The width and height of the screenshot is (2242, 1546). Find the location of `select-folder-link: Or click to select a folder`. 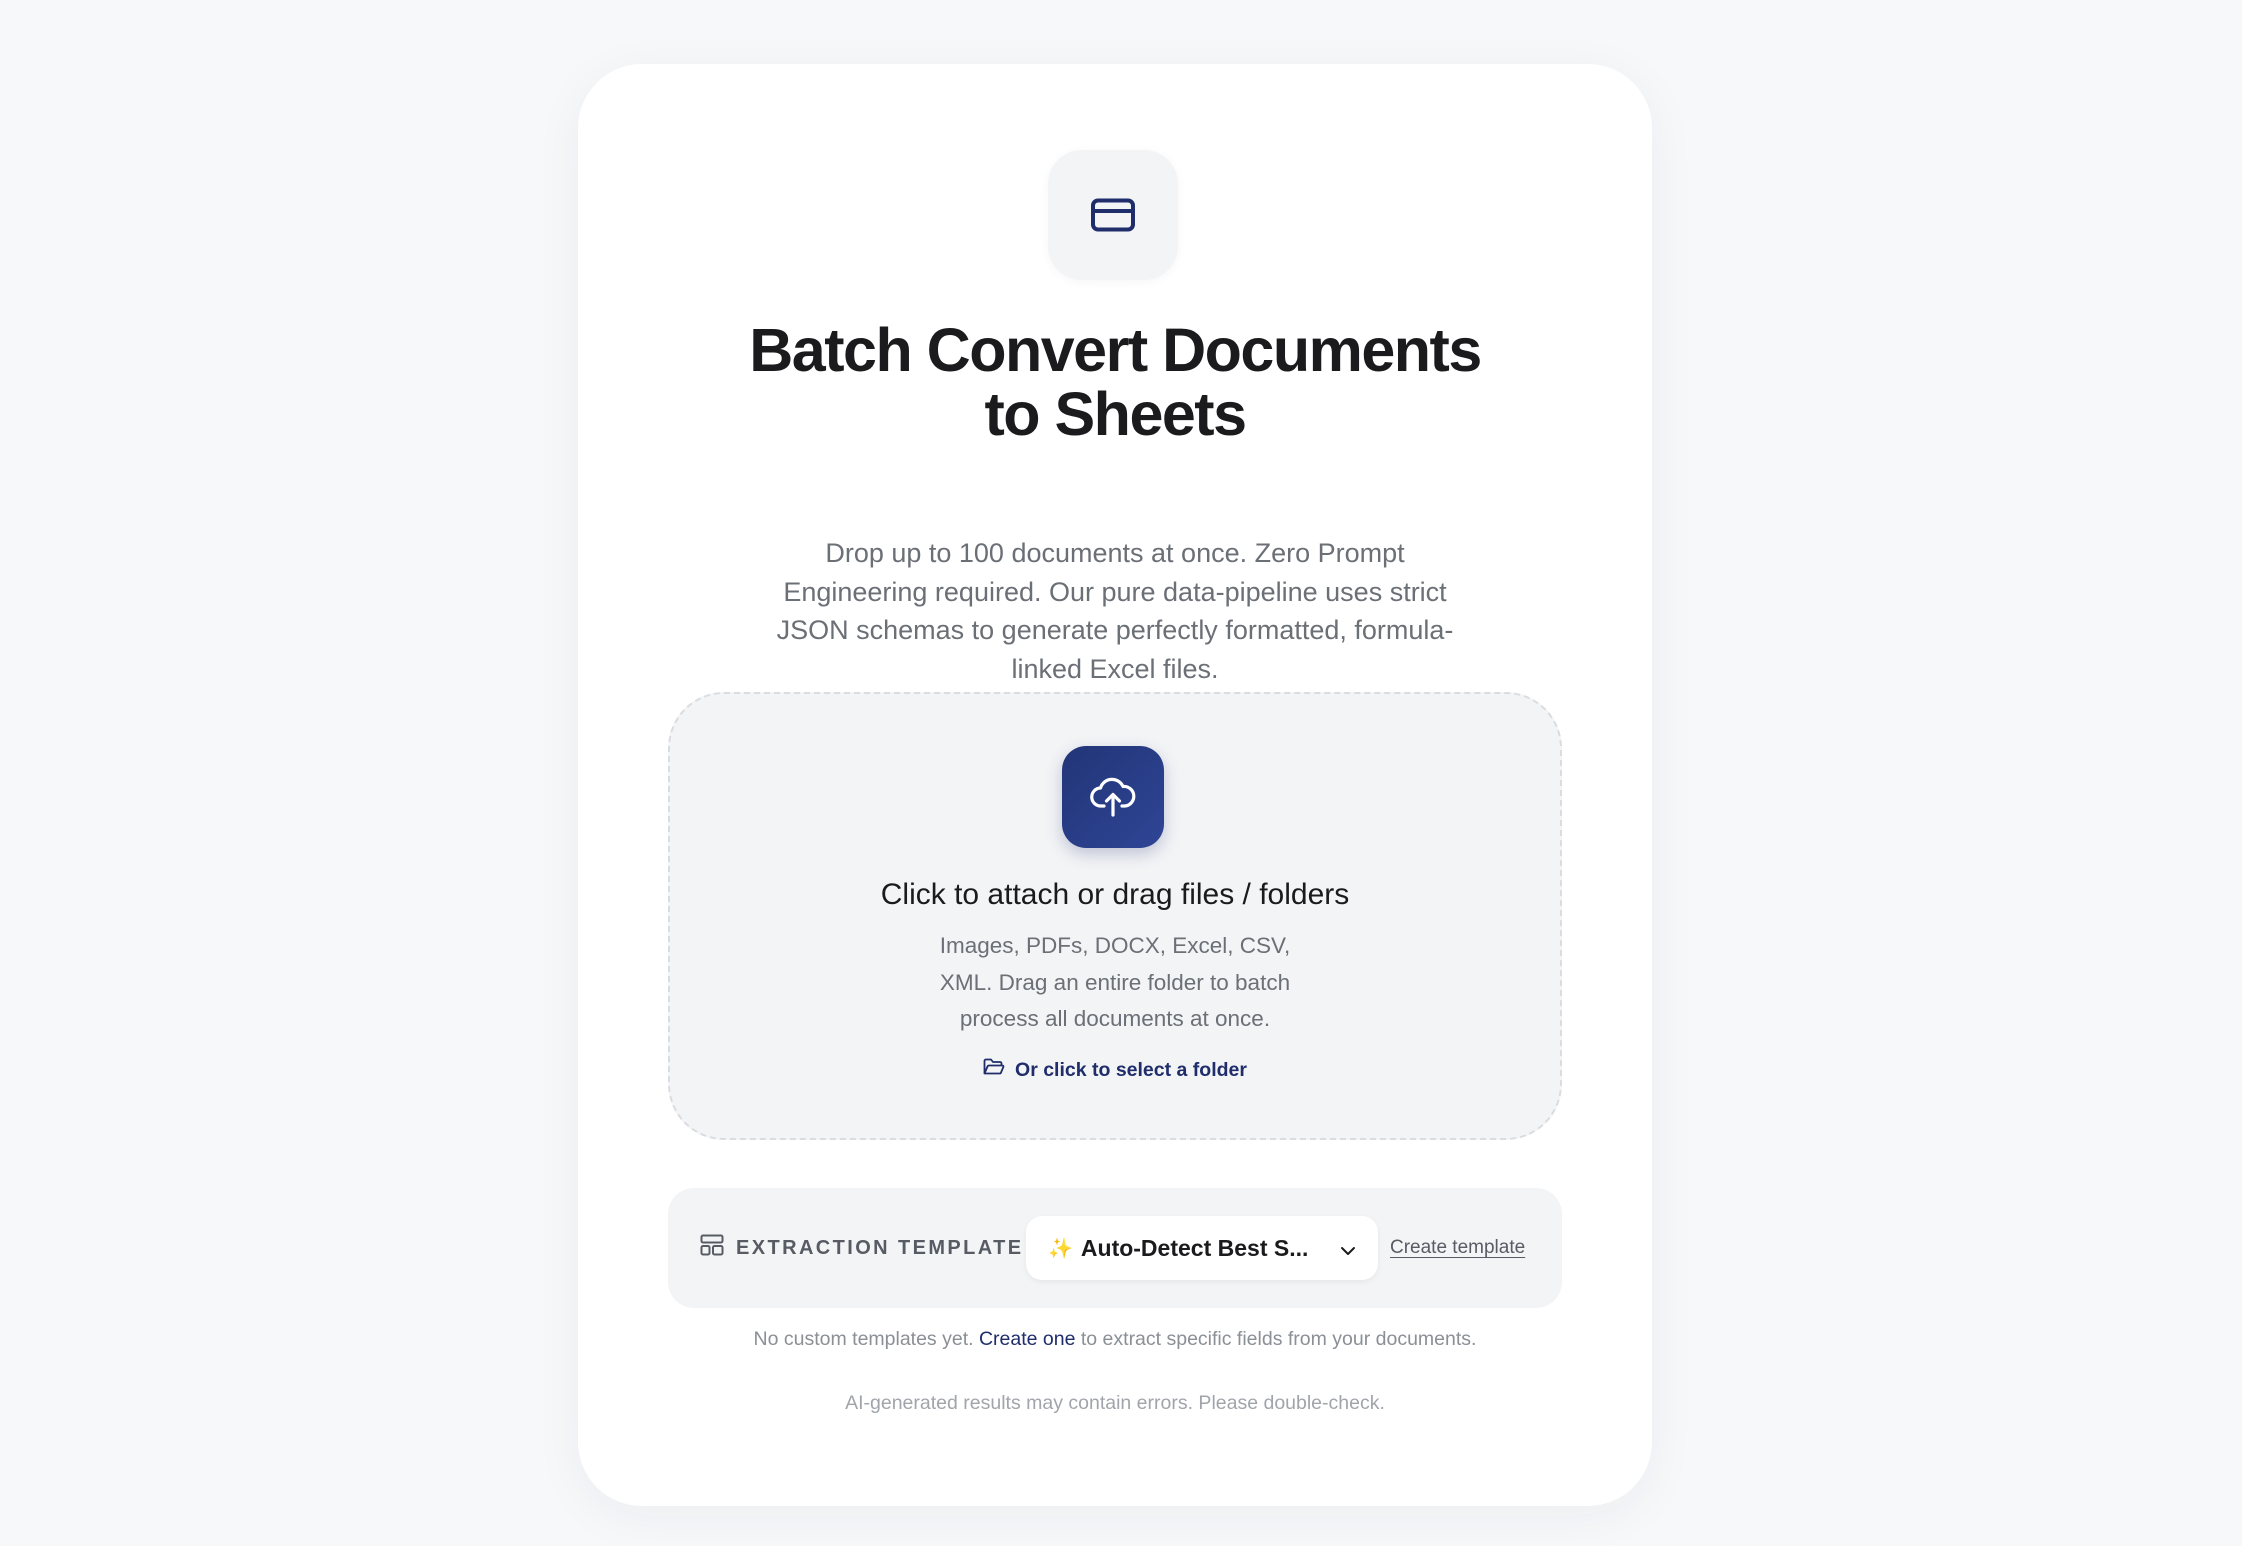

select-folder-link: Or click to select a folder is located at coordinates (1115, 1070).